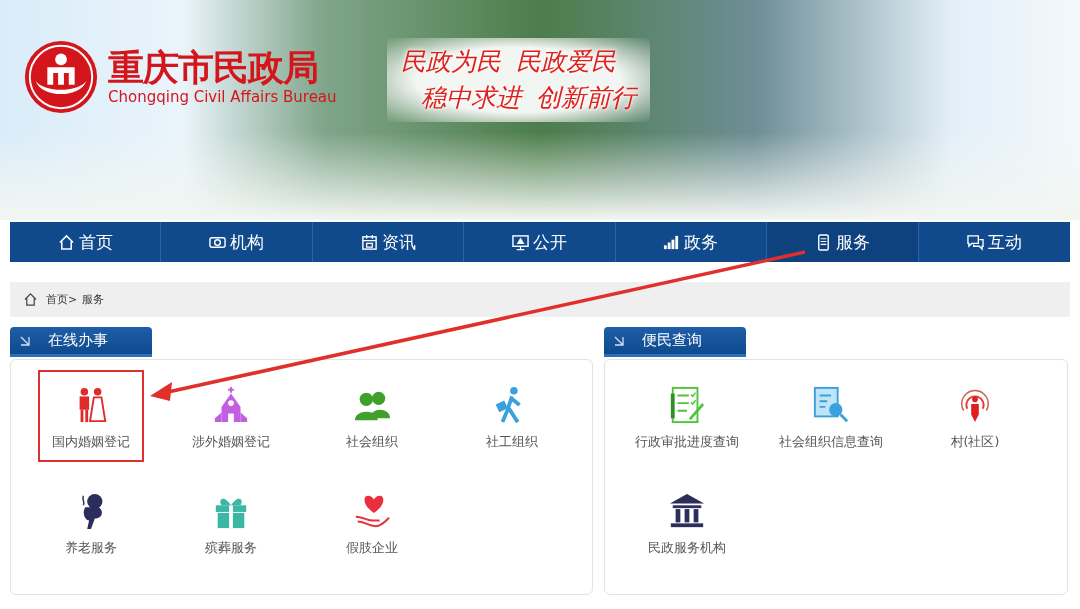  What do you see at coordinates (371, 416) in the screenshot?
I see `service-link: 社会组织` at bounding box center [371, 416].